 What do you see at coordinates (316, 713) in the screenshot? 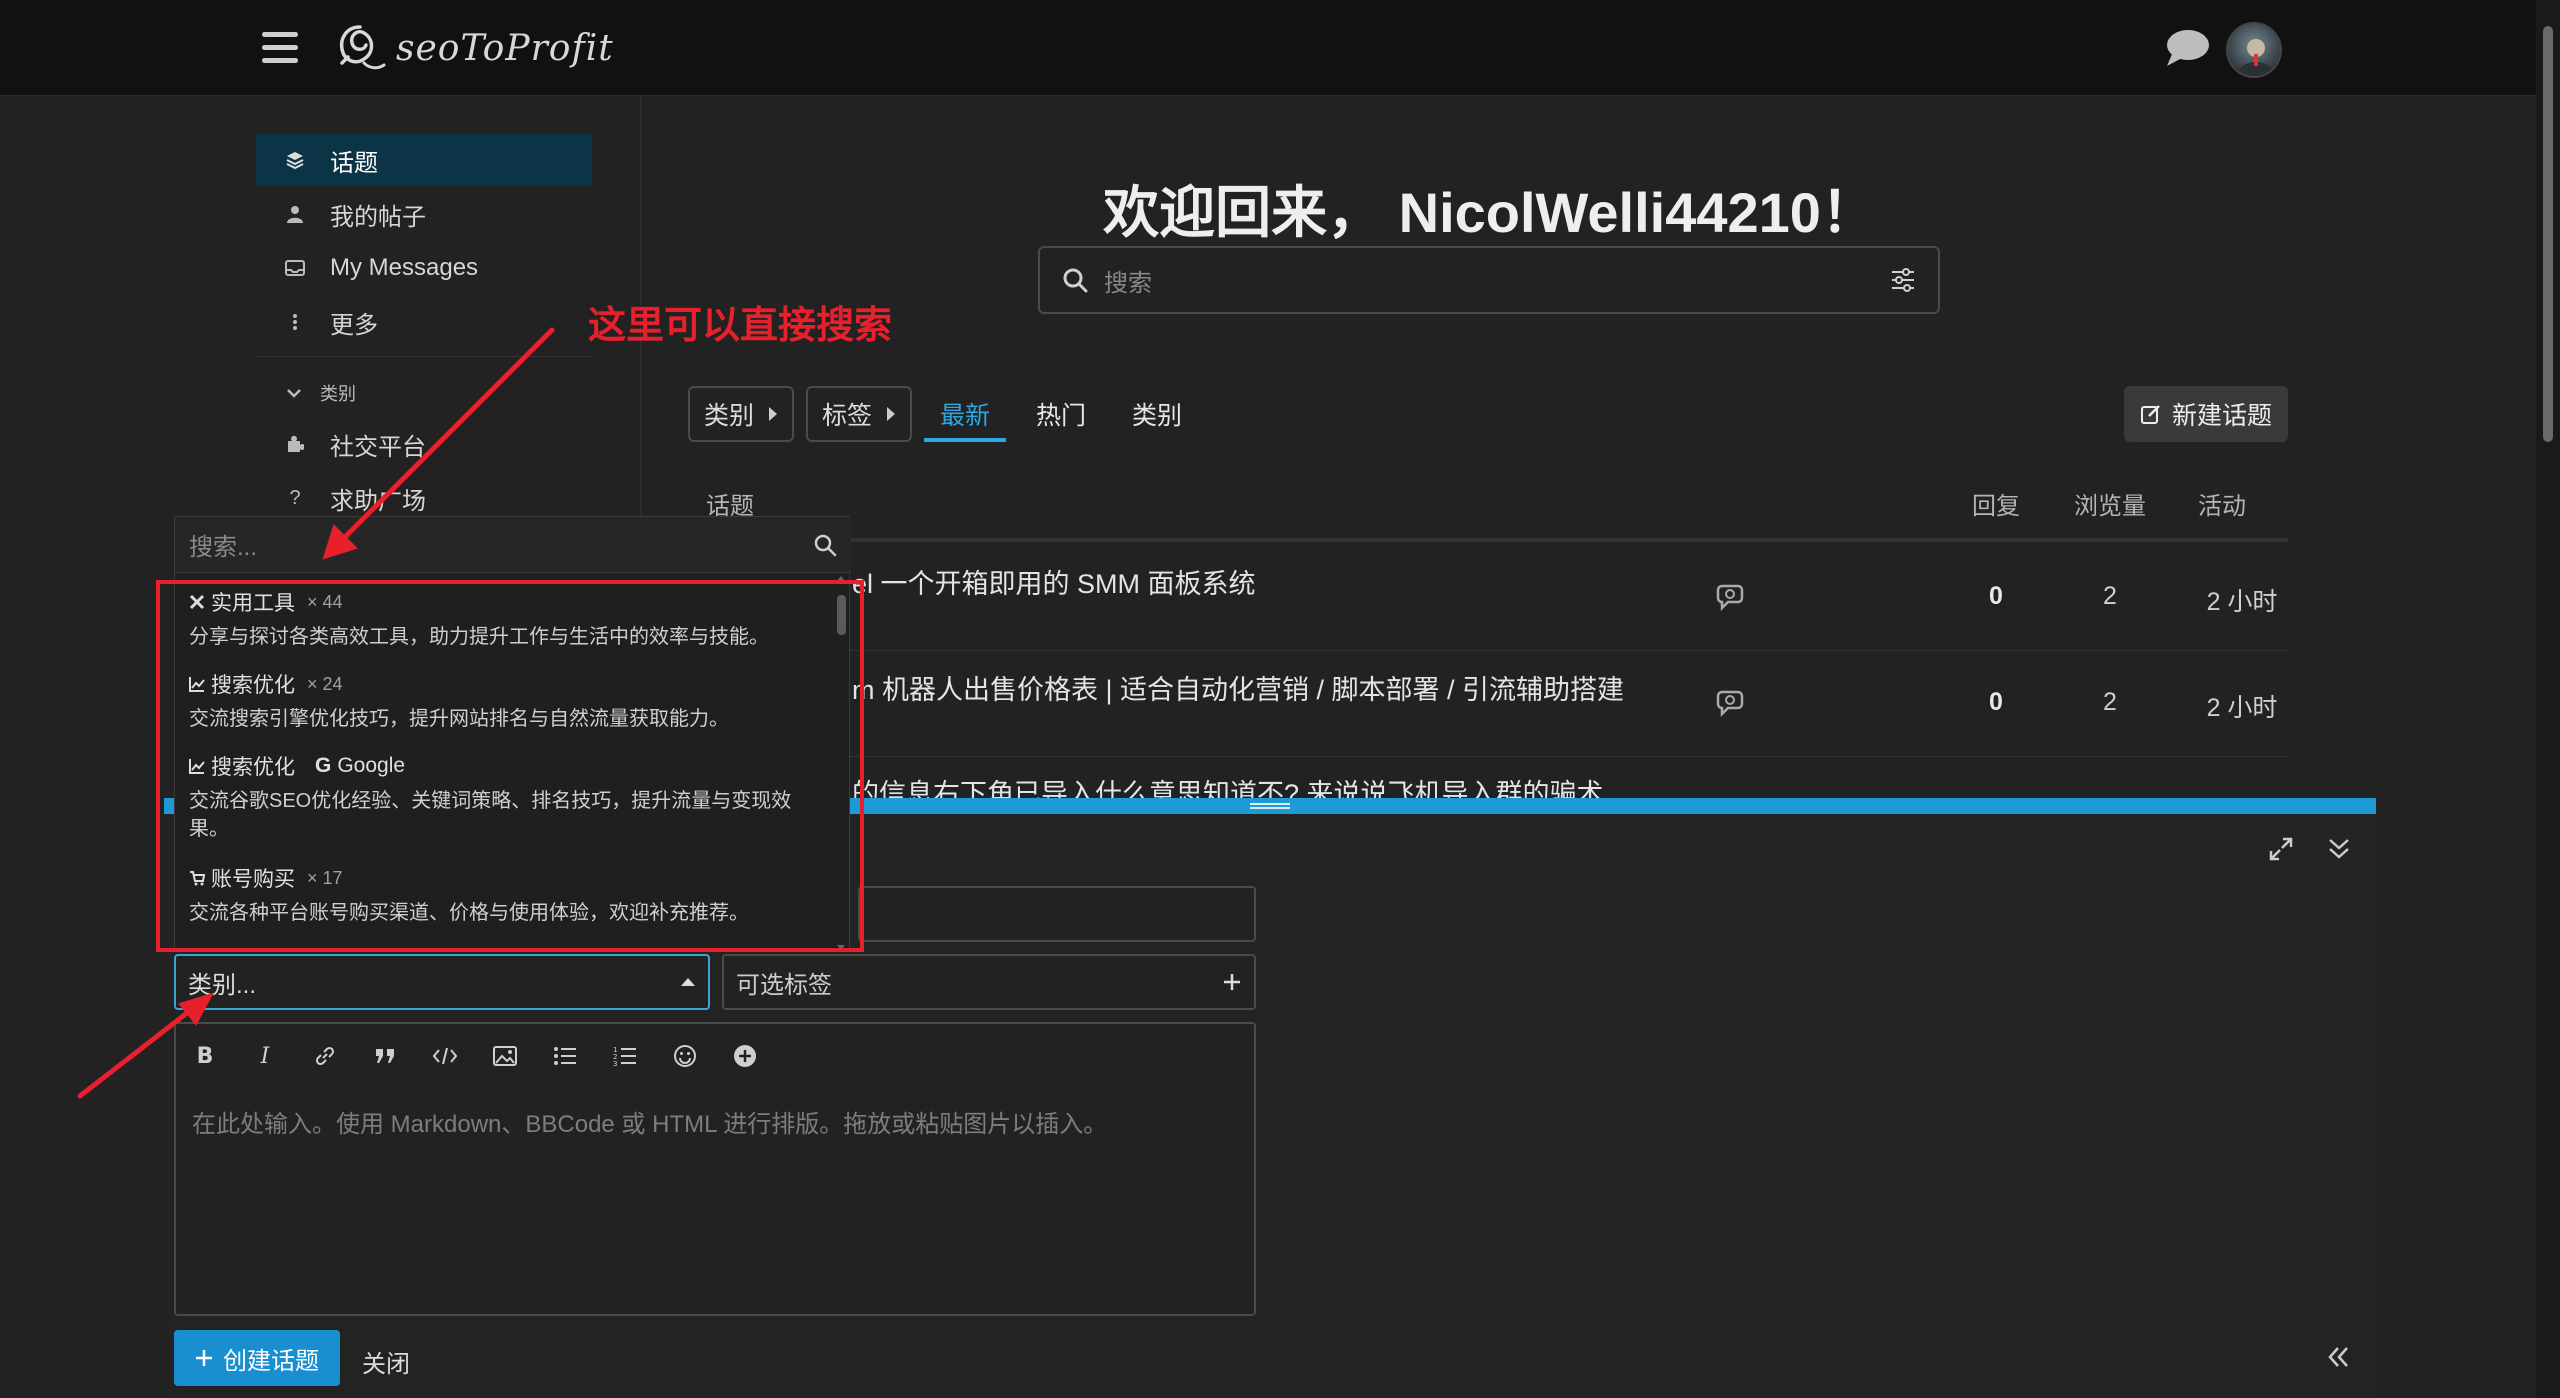
I see `annotation-arrows` at bounding box center [316, 713].